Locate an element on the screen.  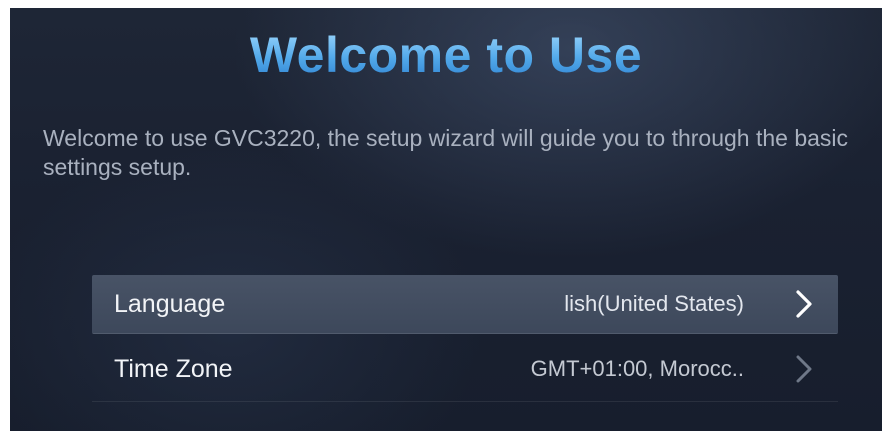
language-label: Language is located at coordinates (170, 303).